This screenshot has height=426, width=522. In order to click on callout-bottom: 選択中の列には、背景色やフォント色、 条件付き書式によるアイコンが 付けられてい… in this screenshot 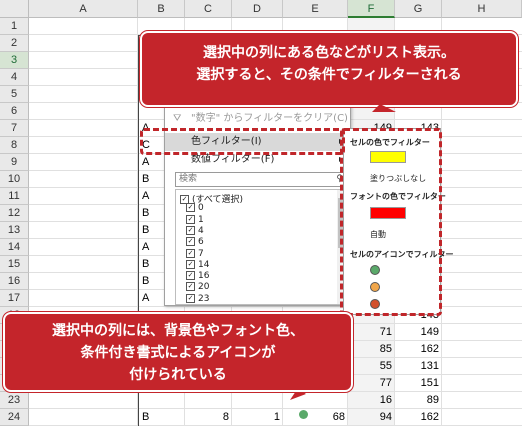, I will do `click(178, 352)`.